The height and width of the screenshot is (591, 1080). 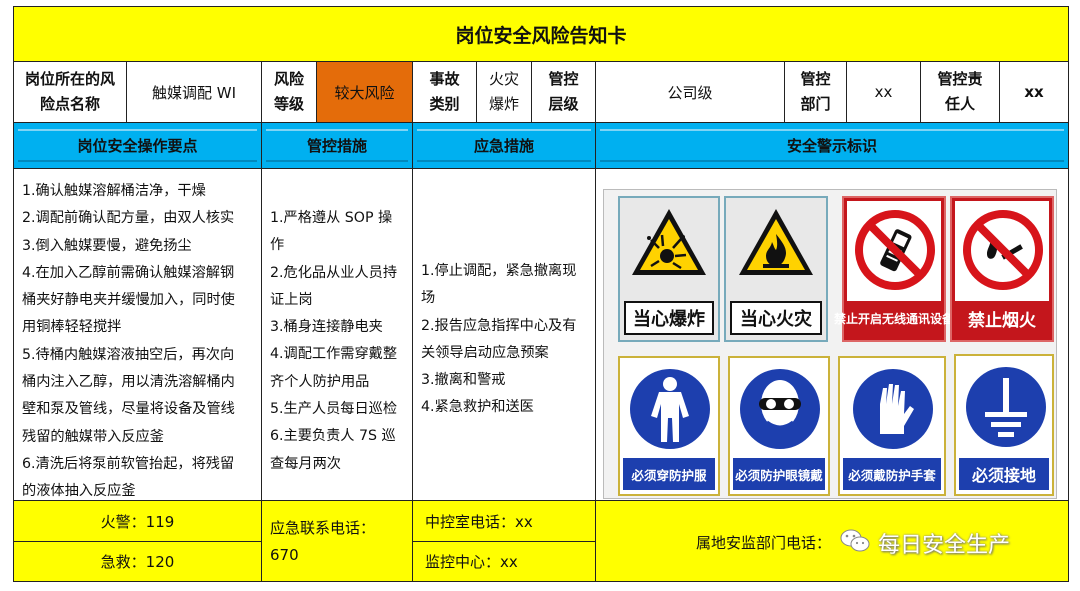 What do you see at coordinates (504, 561) in the screenshot?
I see `monitor-center-phone: 监控中心：xx` at bounding box center [504, 561].